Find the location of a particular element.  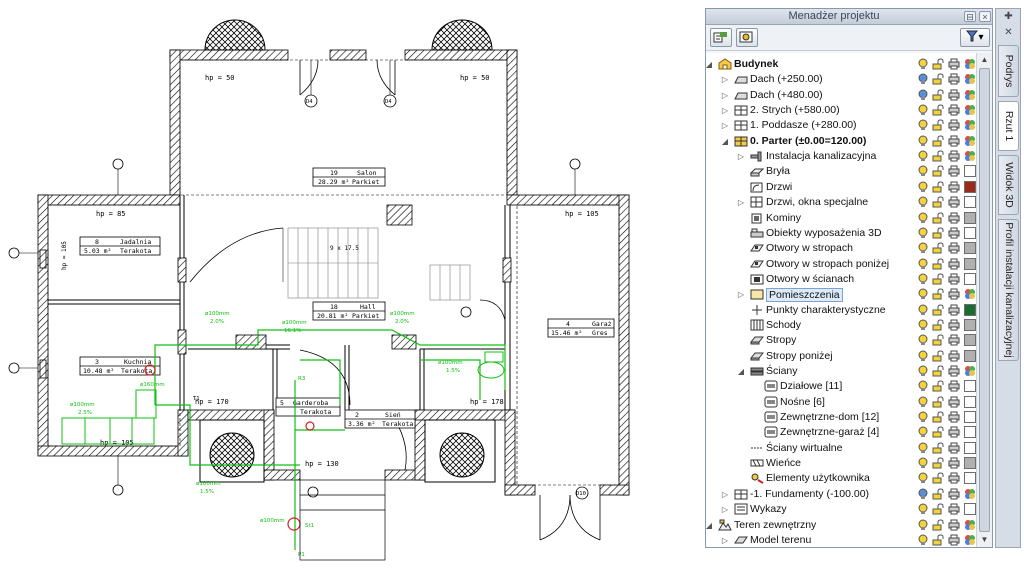

tree-item: Schody is located at coordinates (841, 325).